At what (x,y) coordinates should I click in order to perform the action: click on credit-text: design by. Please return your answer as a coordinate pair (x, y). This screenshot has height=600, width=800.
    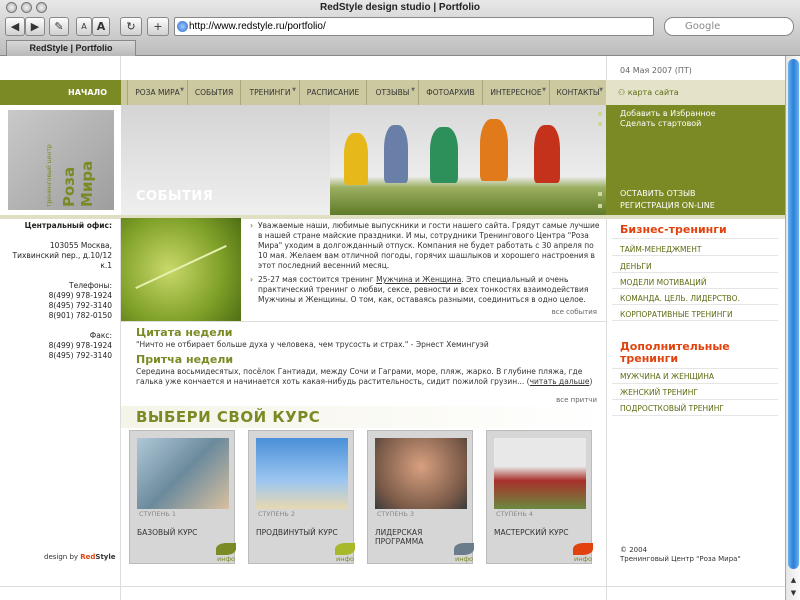
    Looking at the image, I should click on (62, 557).